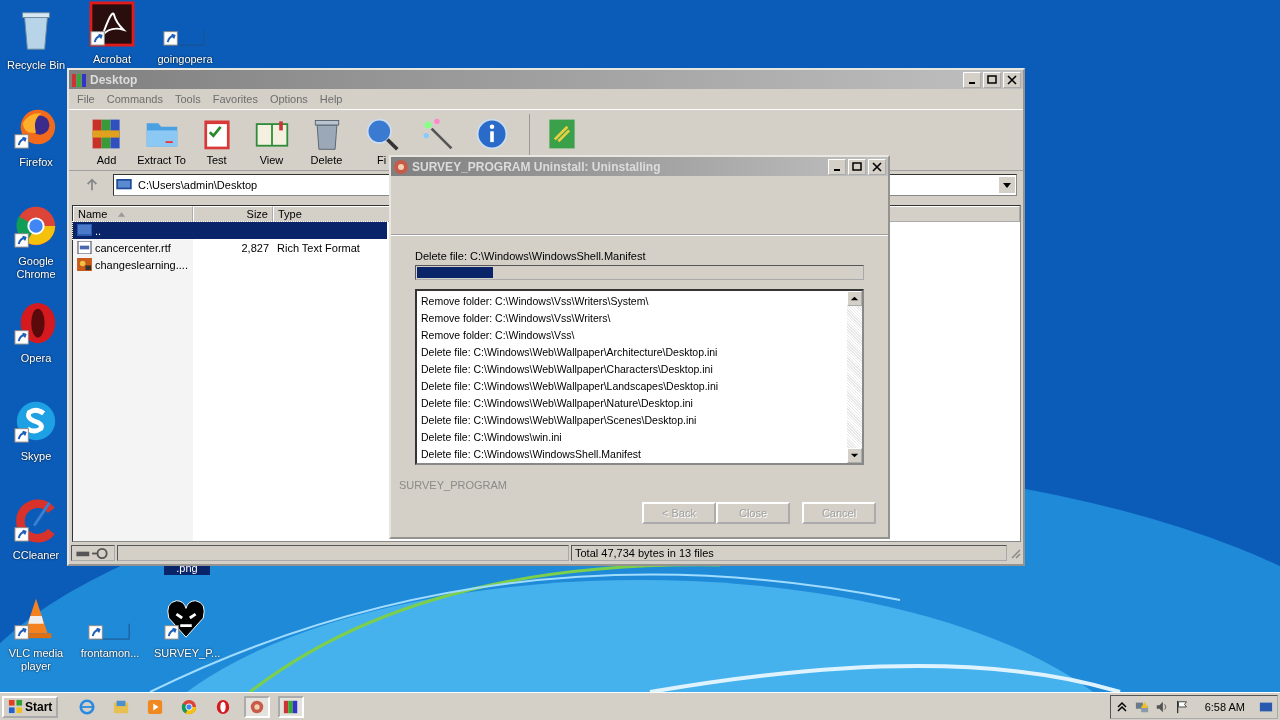 The width and height of the screenshot is (1280, 720). What do you see at coordinates (98, 230) in the screenshot?
I see `file-name: ..` at bounding box center [98, 230].